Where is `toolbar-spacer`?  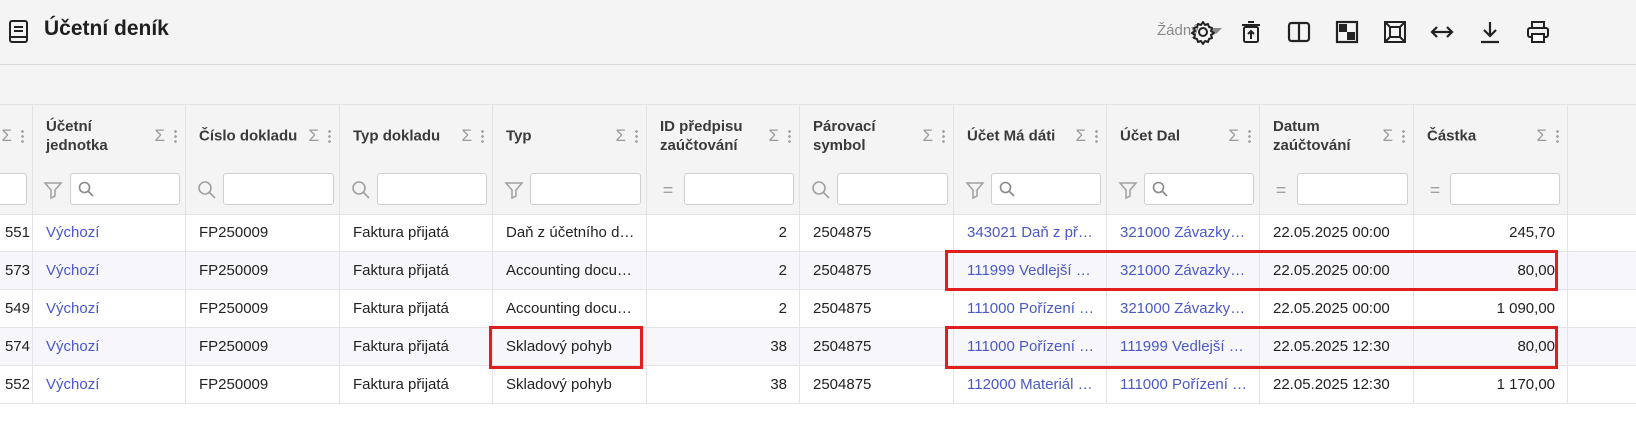
toolbar-spacer is located at coordinates (818, 84).